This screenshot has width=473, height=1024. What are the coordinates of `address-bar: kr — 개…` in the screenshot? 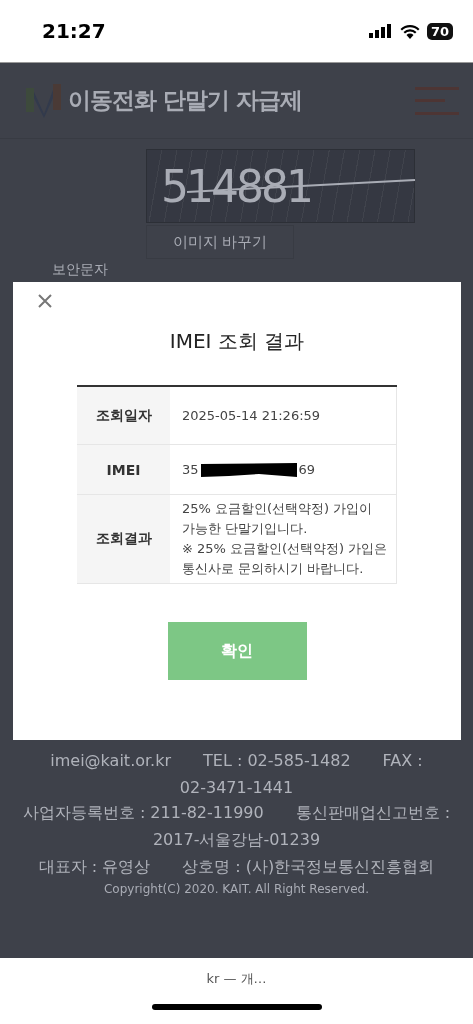 It's located at (236, 979).